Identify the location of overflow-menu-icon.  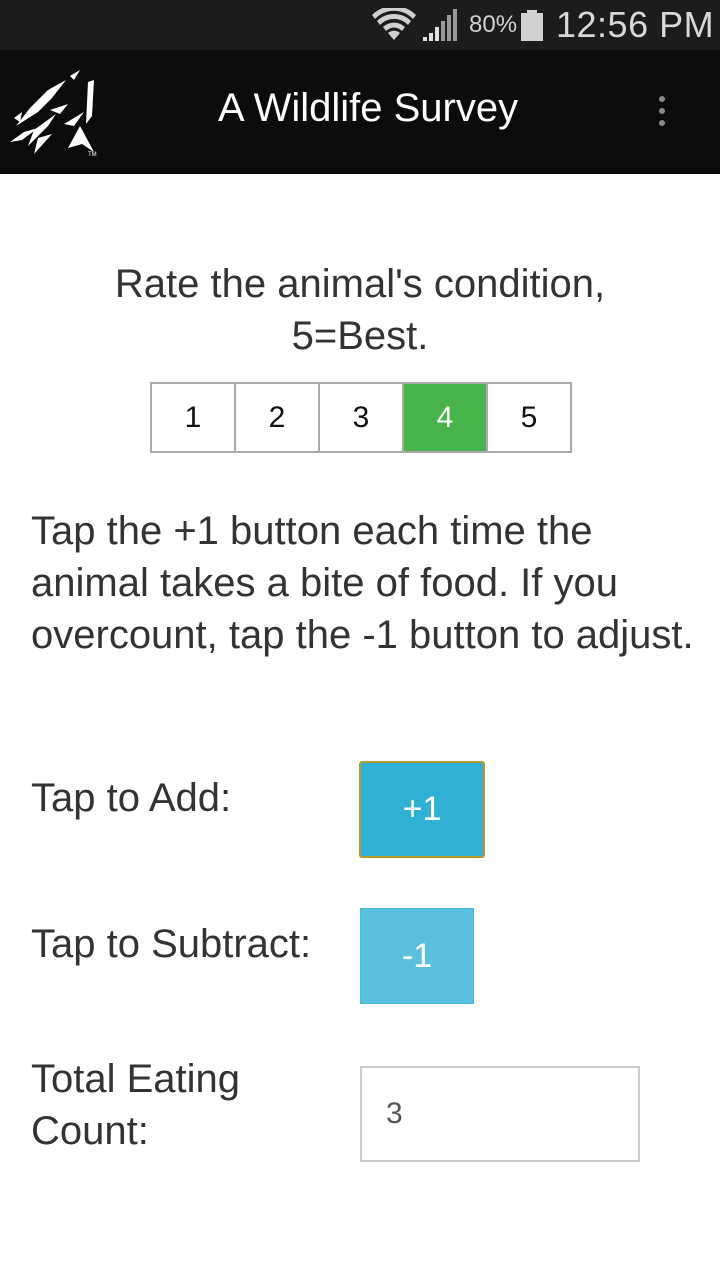
(662, 112).